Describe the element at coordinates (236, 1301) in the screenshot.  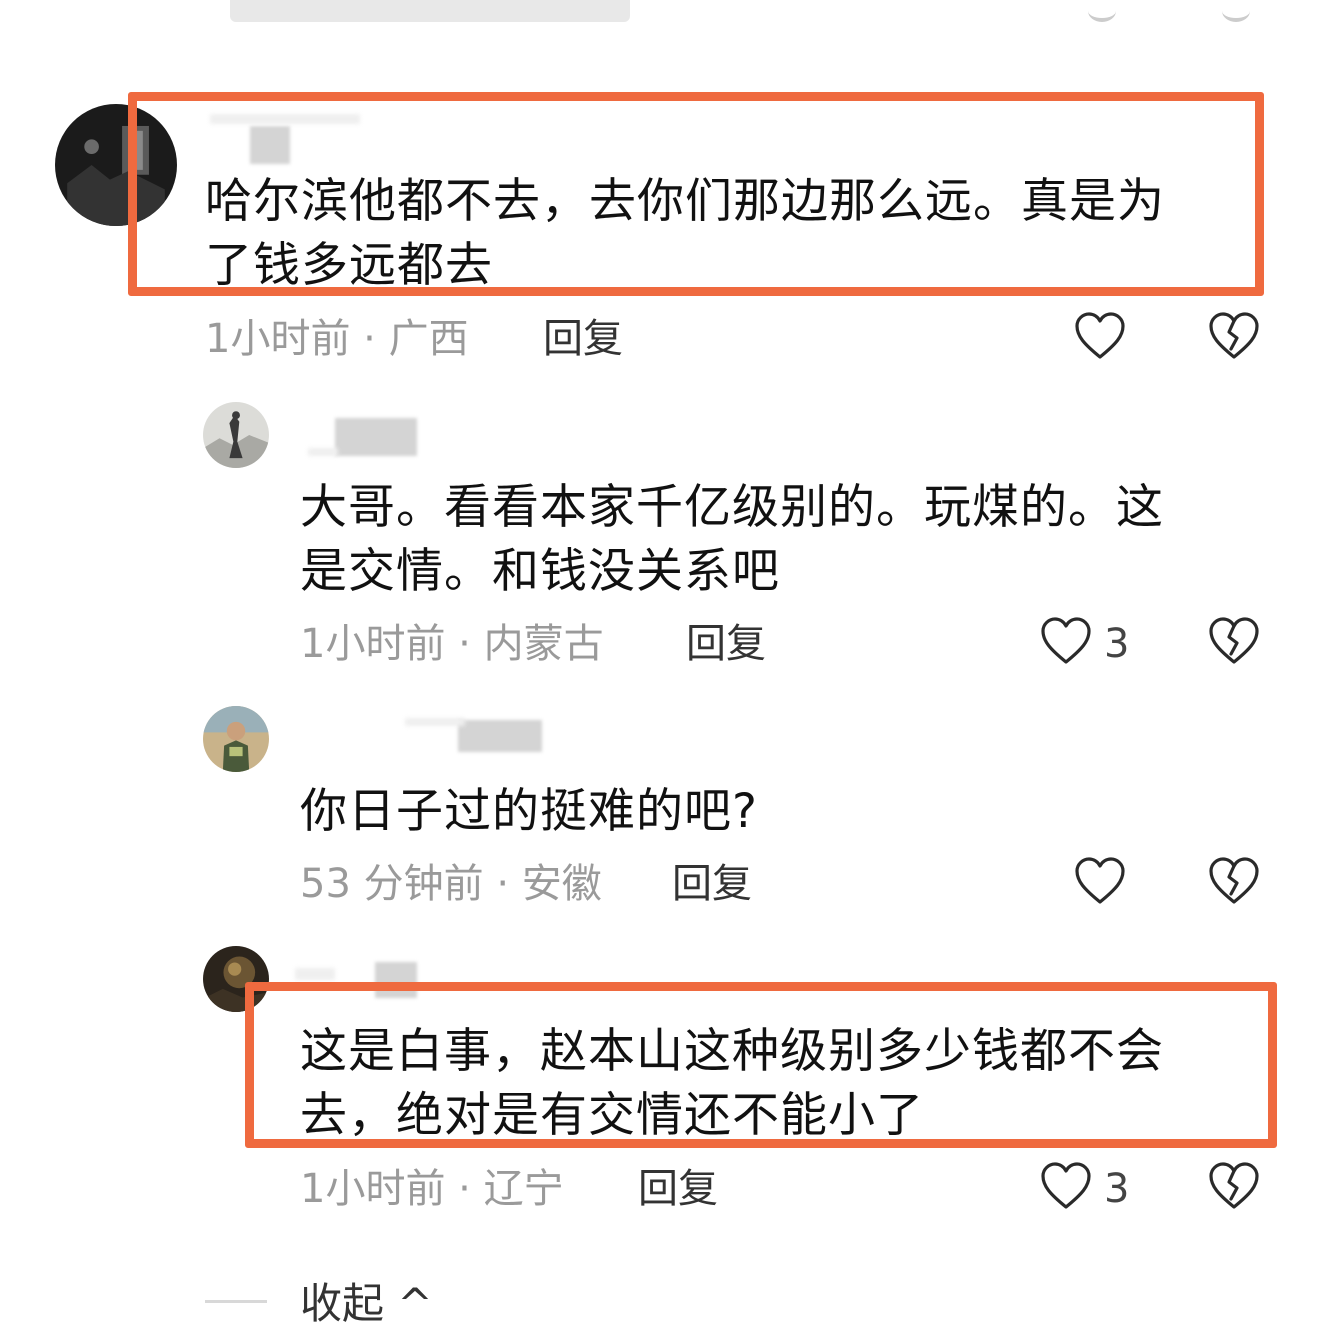
I see `collapse-divider` at that location.